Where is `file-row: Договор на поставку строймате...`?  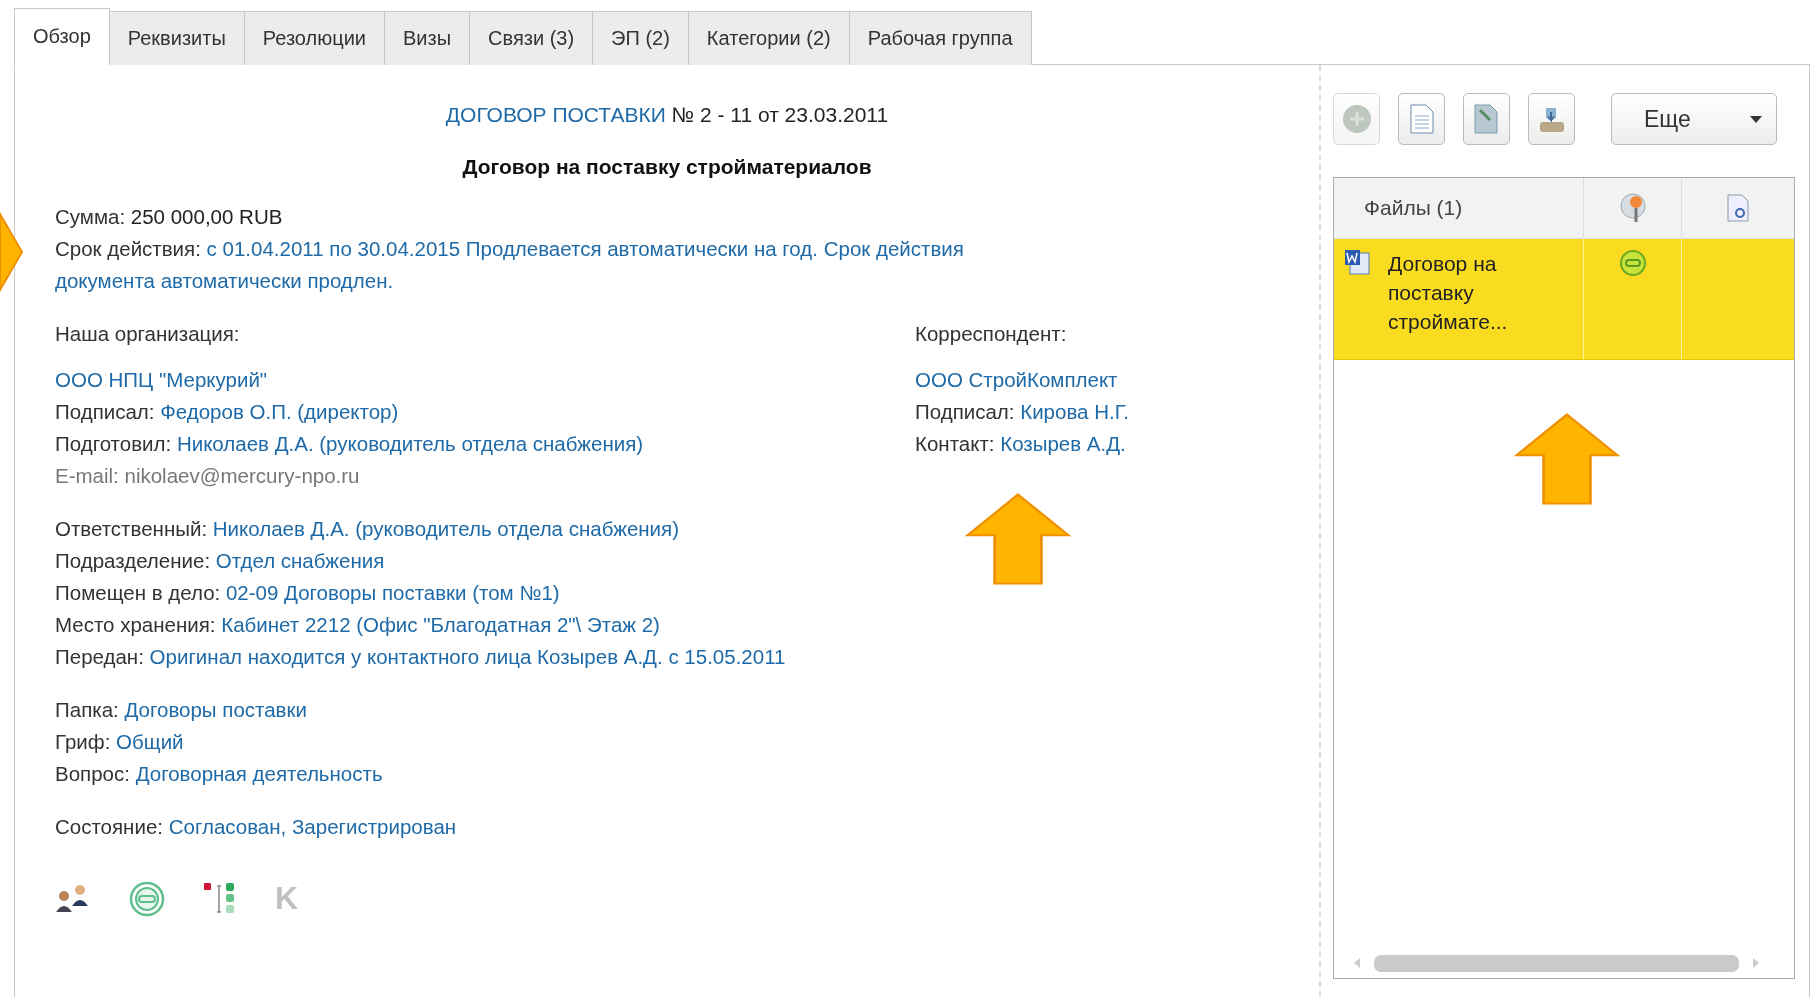
file-row: Договор на поставку строймате... is located at coordinates (1564, 299).